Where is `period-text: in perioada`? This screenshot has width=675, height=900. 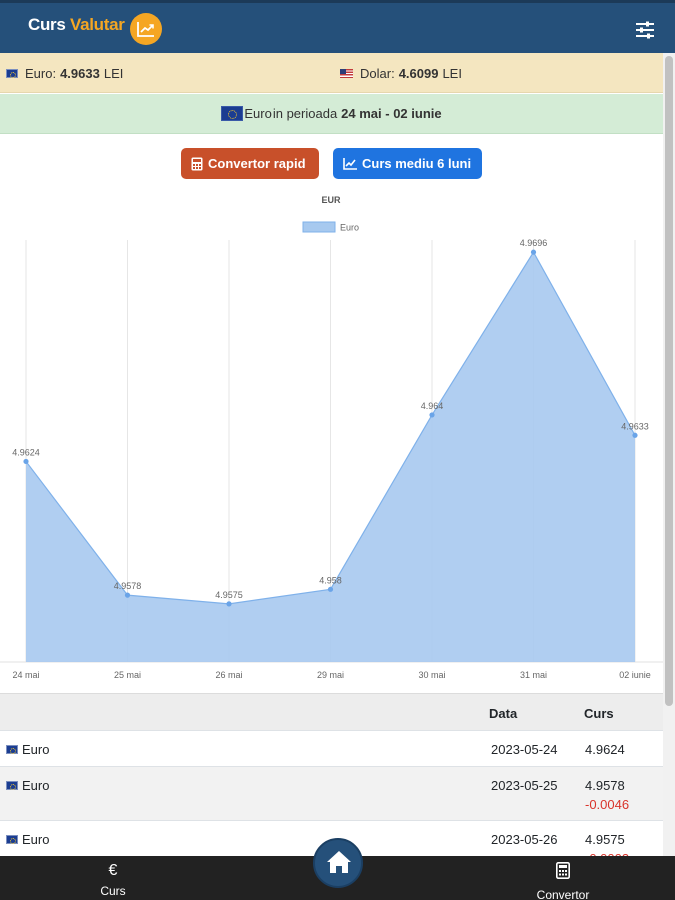 period-text: in perioada is located at coordinates (305, 113).